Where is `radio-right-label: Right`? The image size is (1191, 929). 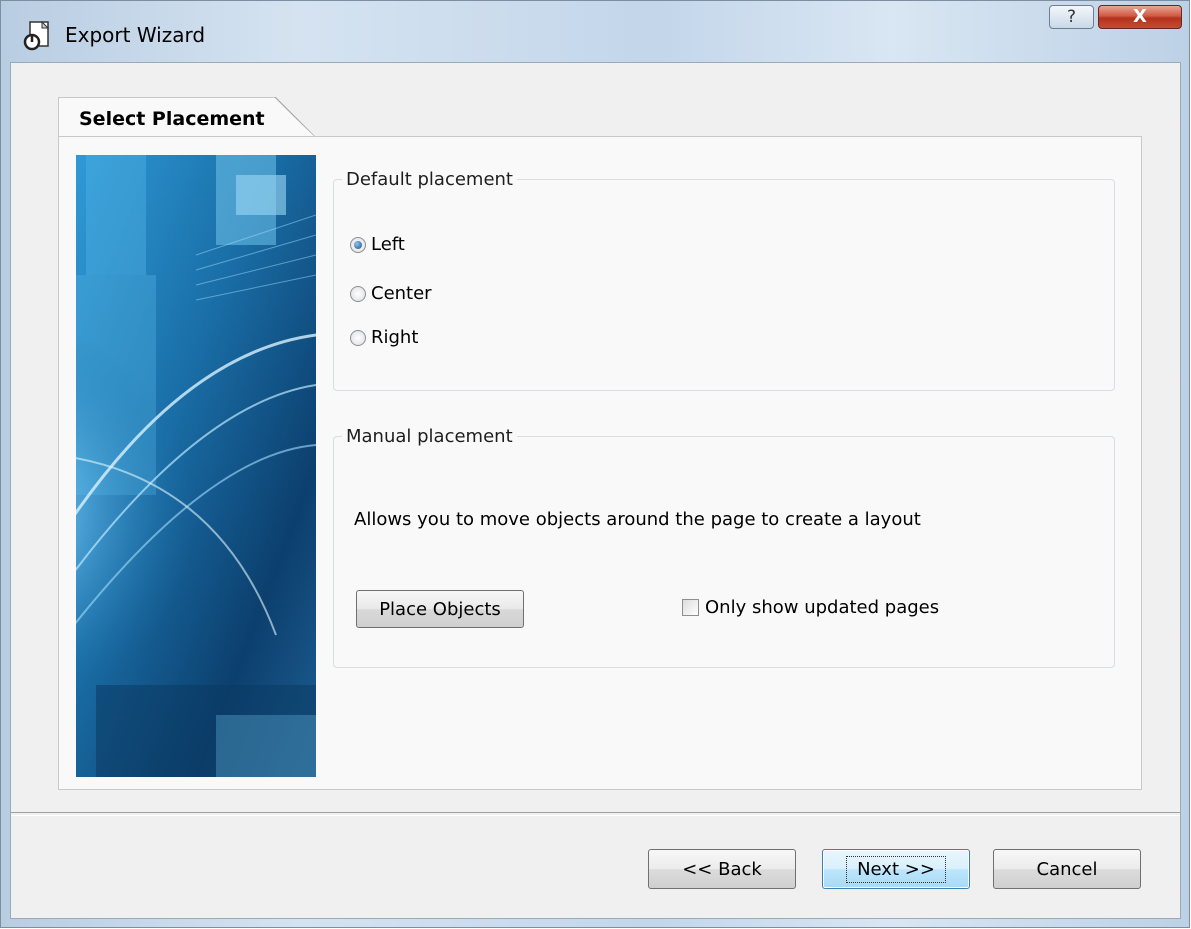 radio-right-label: Right is located at coordinates (394, 337).